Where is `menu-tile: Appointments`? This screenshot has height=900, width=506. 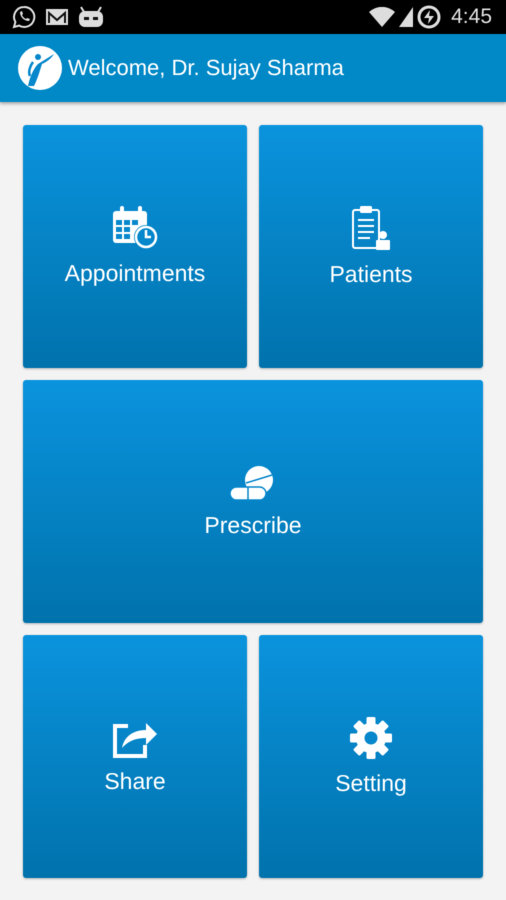
menu-tile: Appointments is located at coordinates (135, 246).